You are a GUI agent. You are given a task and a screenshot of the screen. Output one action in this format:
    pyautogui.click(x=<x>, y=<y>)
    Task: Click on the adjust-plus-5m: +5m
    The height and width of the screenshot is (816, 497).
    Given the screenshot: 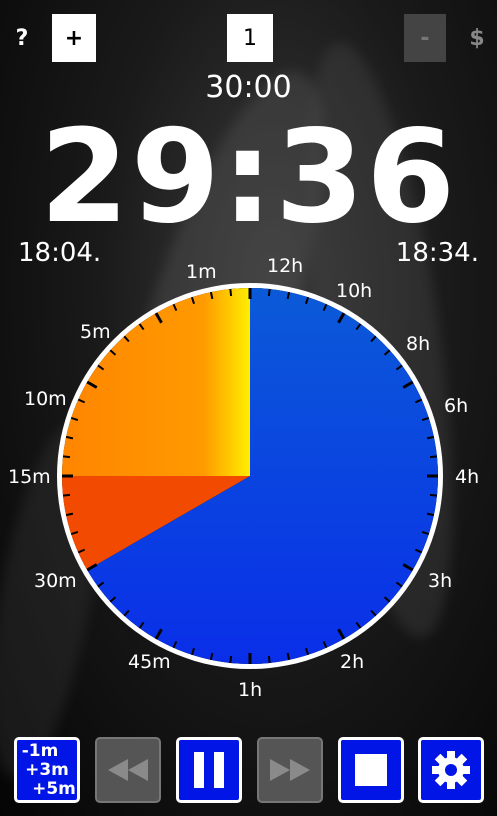 What is the action you would take?
    pyautogui.click(x=54, y=788)
    